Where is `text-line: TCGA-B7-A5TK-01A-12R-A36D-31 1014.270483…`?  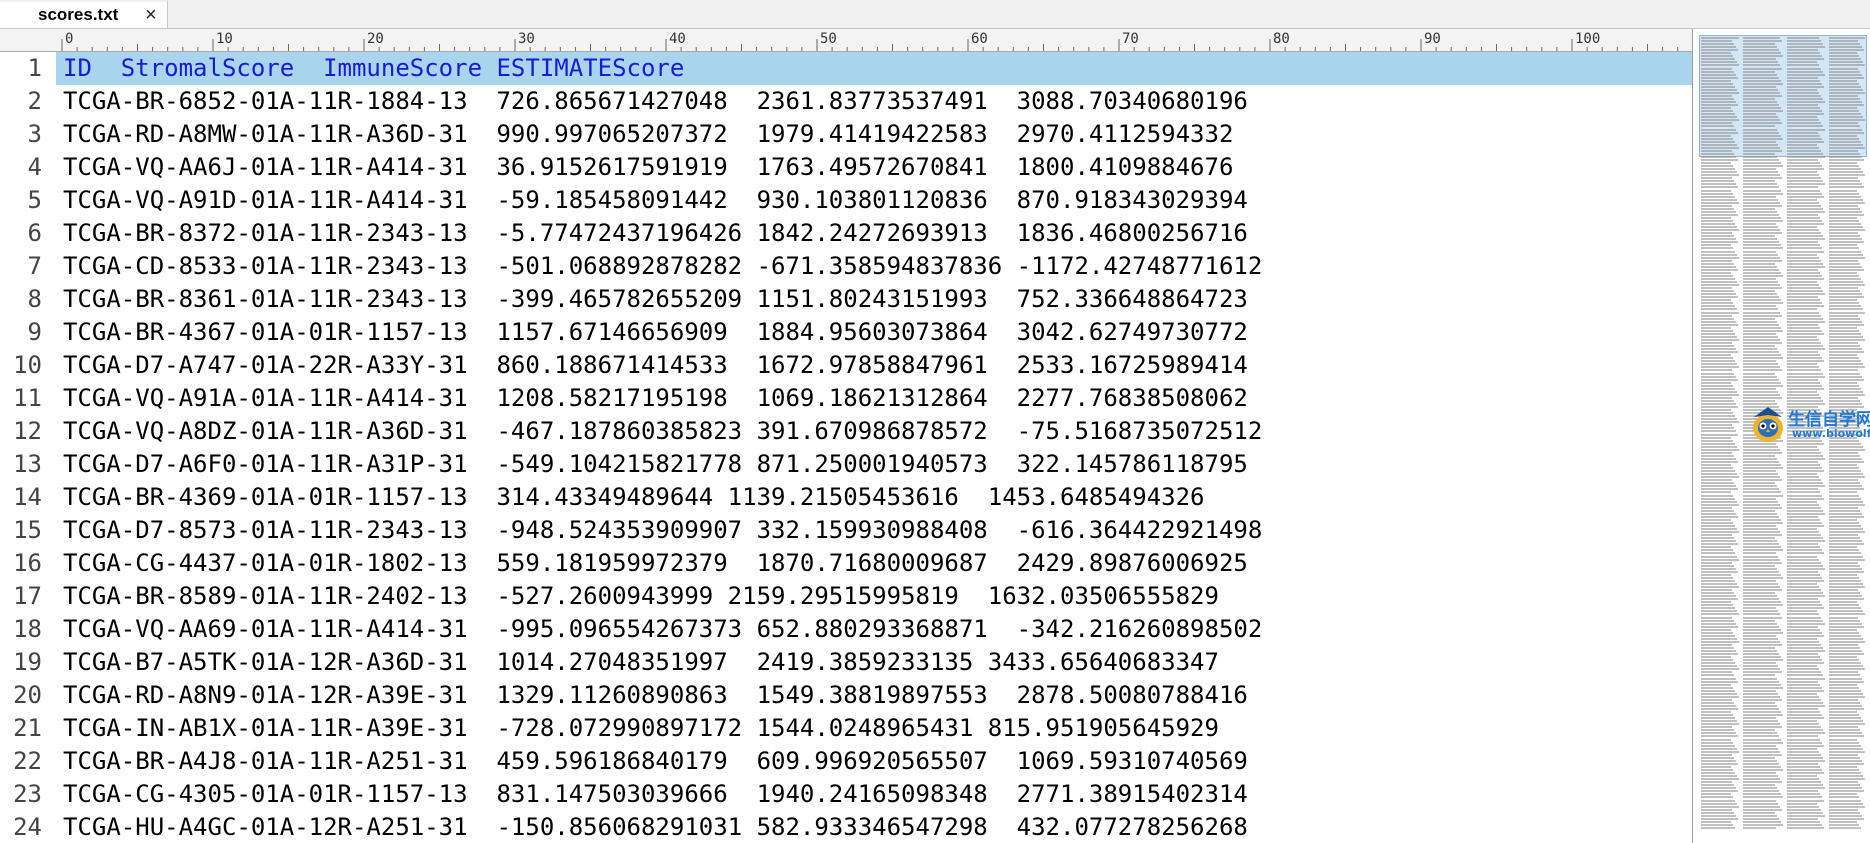 text-line: TCGA-B7-A5TK-01A-12R-A36D-31 1014.270483… is located at coordinates (874, 662).